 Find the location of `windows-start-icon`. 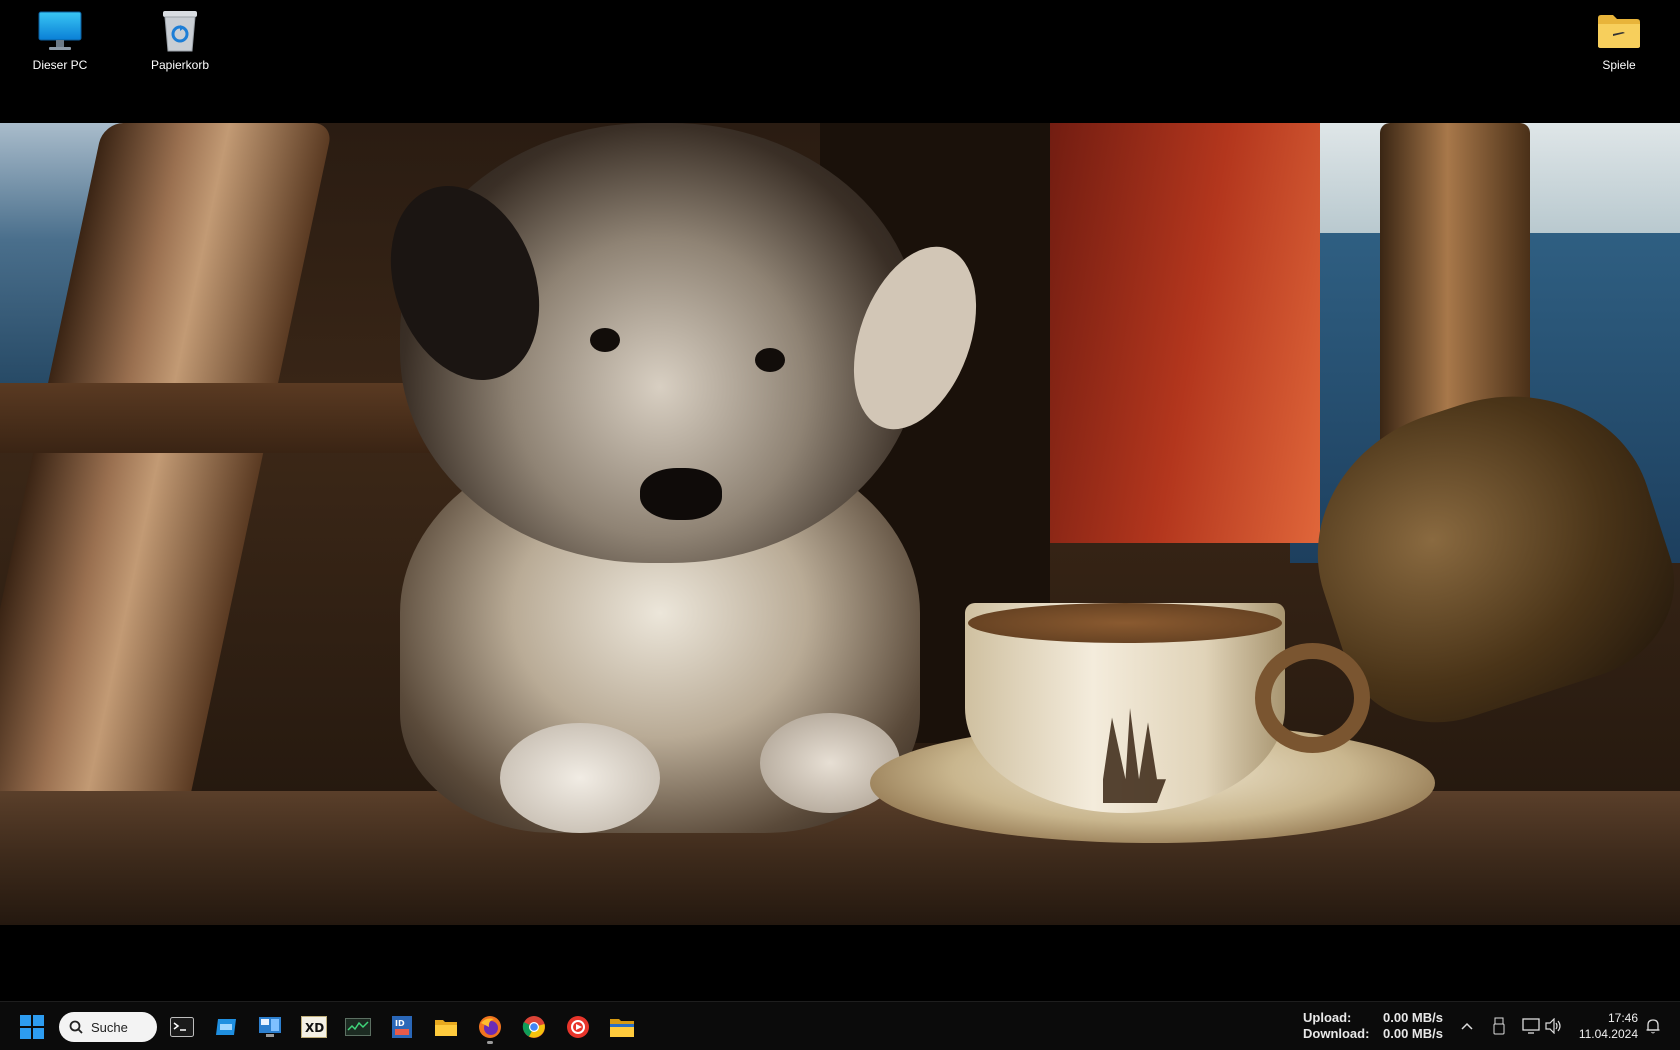

windows-start-icon is located at coordinates (32, 1027).